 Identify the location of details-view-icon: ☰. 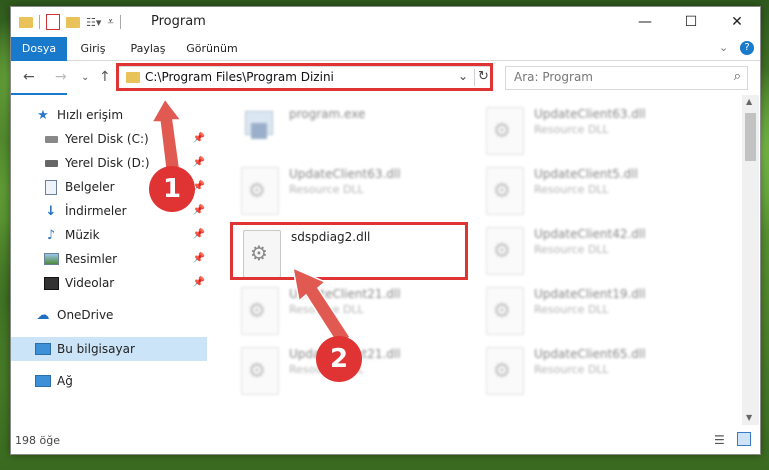
(719, 440).